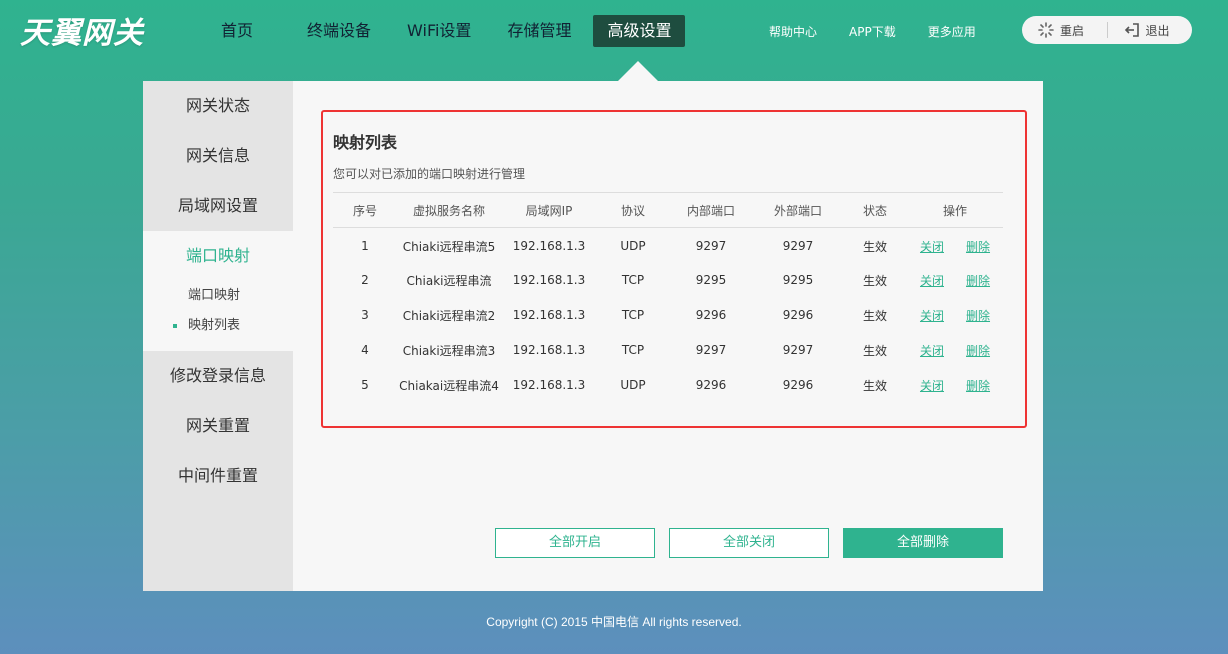 The image size is (1228, 654). I want to click on main-nav: 首页 终端设备 WiFi设置 存储管理 高级设置, so click(449, 31).